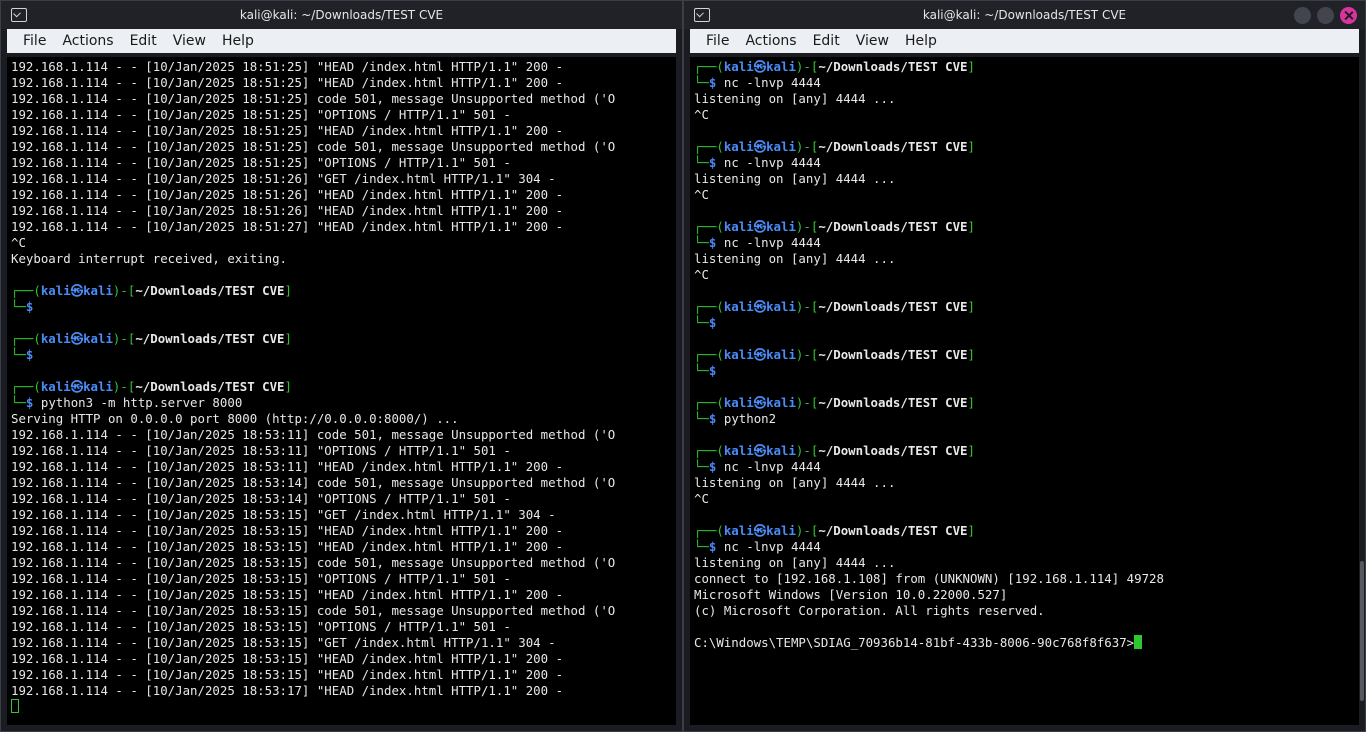 The width and height of the screenshot is (1366, 732). I want to click on close-button, so click(1348, 15).